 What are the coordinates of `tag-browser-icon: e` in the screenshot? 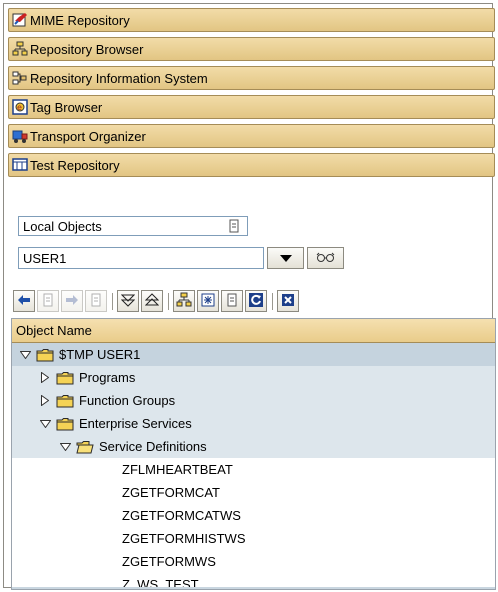 It's located at (20, 107).